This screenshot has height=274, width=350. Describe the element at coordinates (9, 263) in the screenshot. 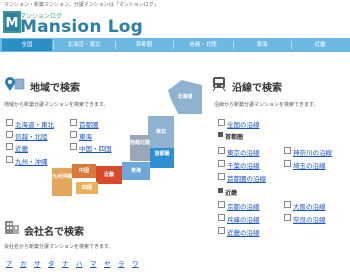

I see `kana-link-a: ア` at that location.